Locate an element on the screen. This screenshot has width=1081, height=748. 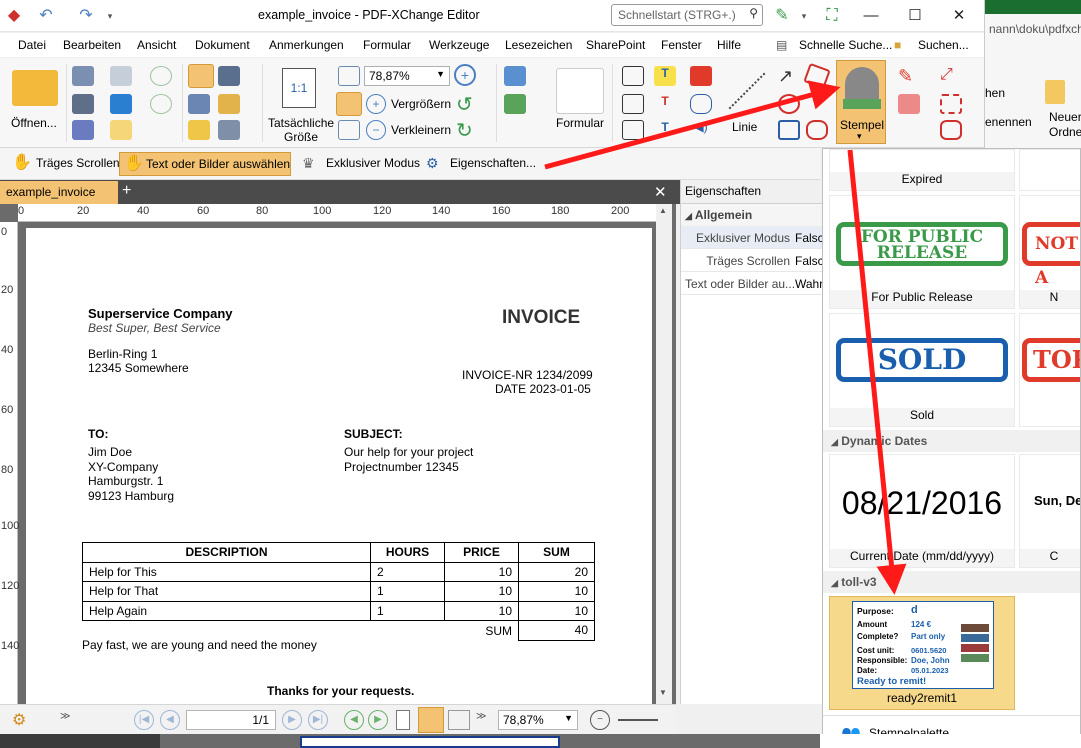
menu-werkzeuge: Werkzeuge is located at coordinates (459, 45).